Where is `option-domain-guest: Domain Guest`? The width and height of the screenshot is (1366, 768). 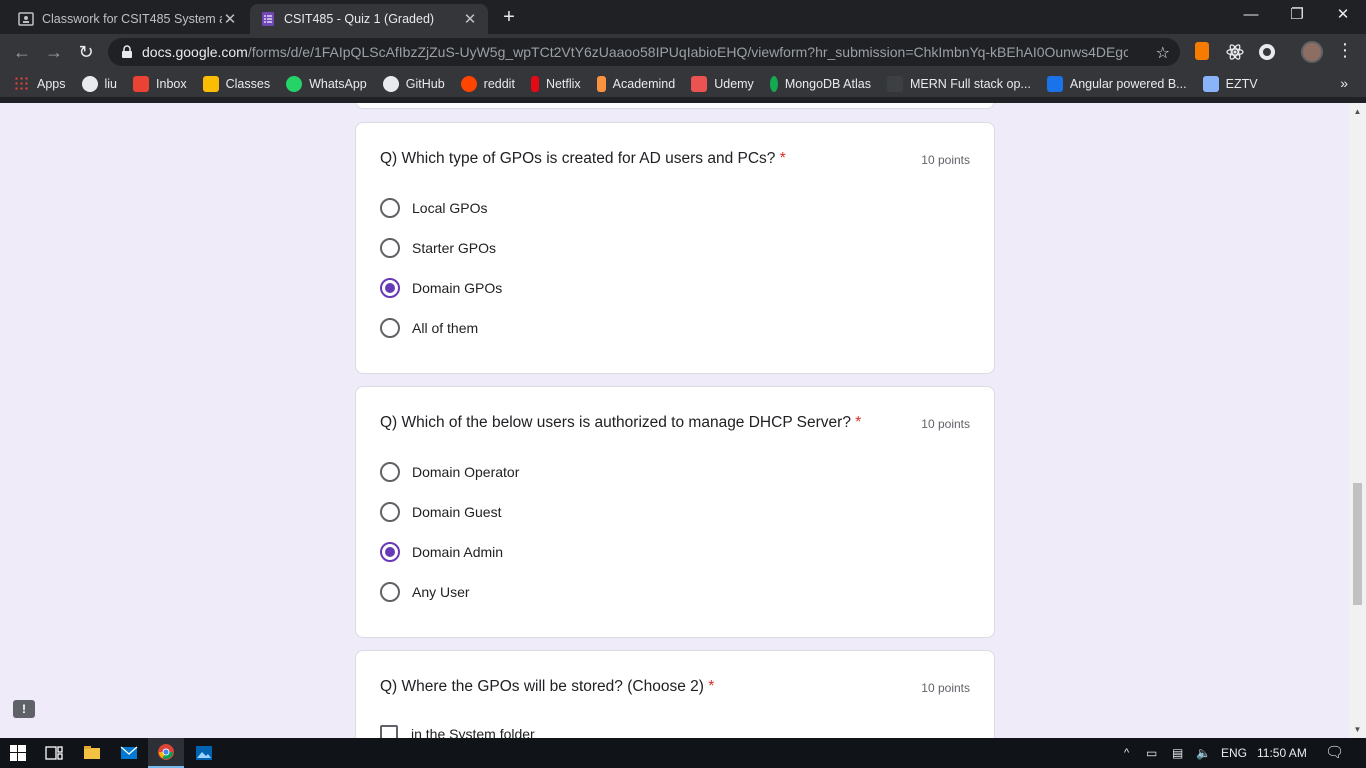
option-domain-guest: Domain Guest is located at coordinates (440, 512).